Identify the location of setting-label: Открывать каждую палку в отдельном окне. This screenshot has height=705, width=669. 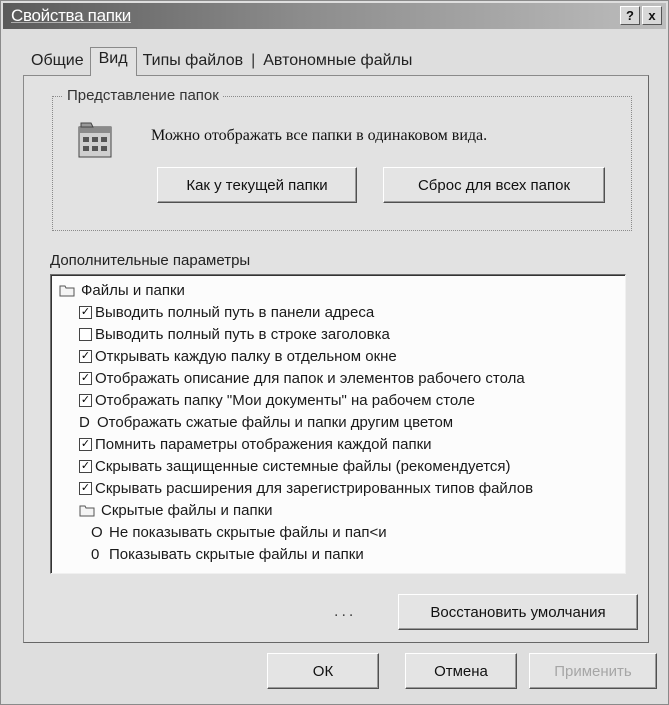
(246, 356).